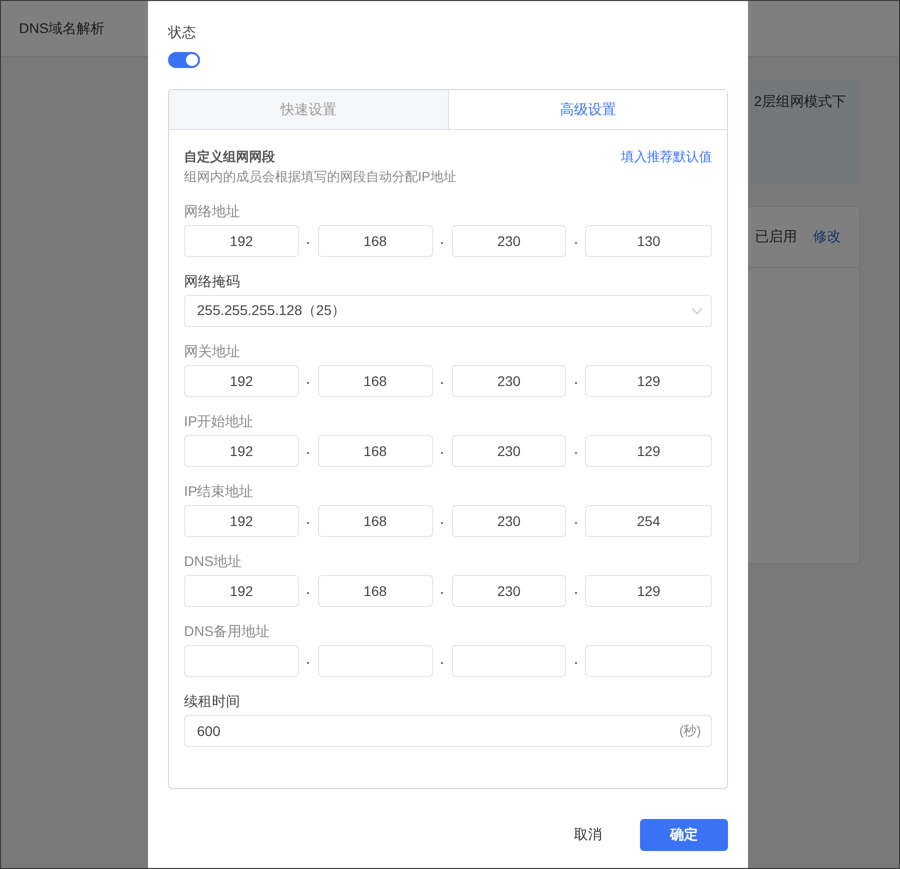 The width and height of the screenshot is (900, 869). What do you see at coordinates (184, 60) in the screenshot?
I see `toggle-switch` at bounding box center [184, 60].